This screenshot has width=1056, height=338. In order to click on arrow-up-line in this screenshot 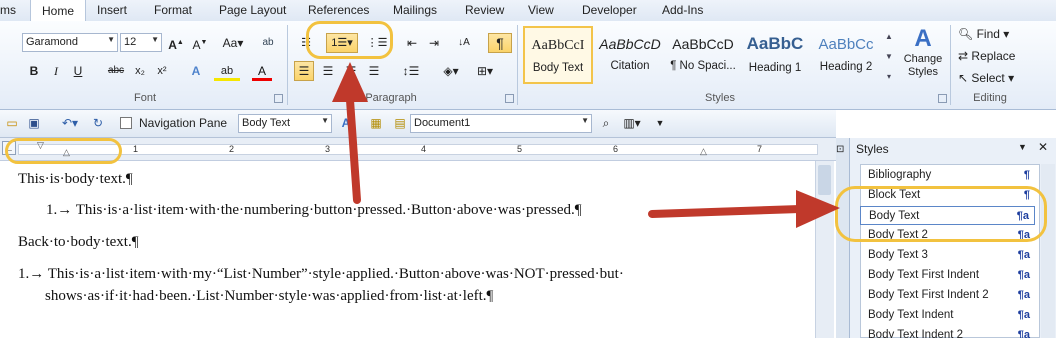, I will do `click(353, 150)`.